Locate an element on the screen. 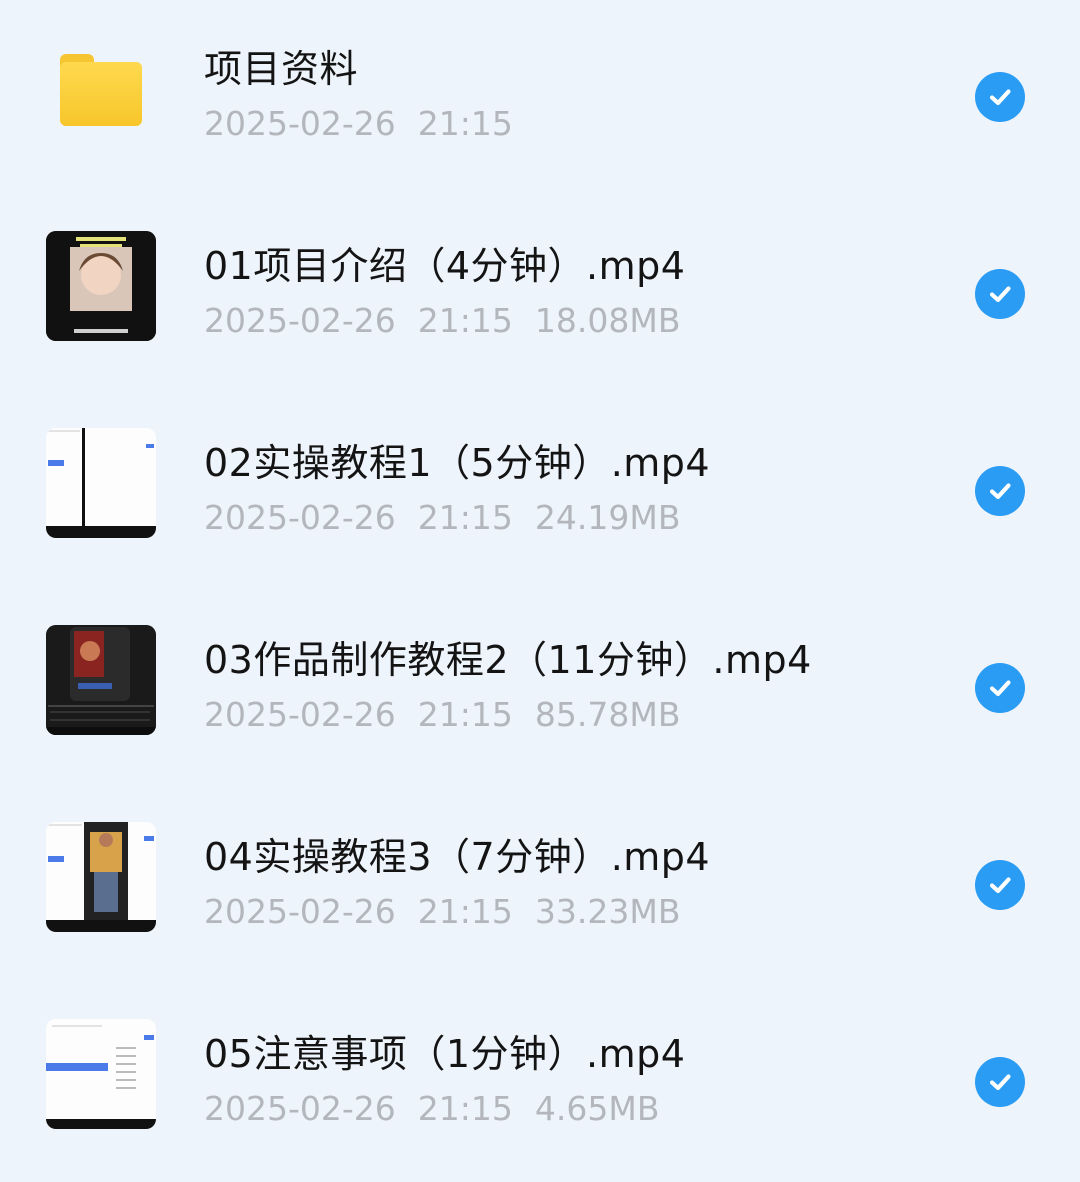 This screenshot has height=1182, width=1080. file-name: 04实操教程3（7分钟）.mp4 is located at coordinates (457, 857).